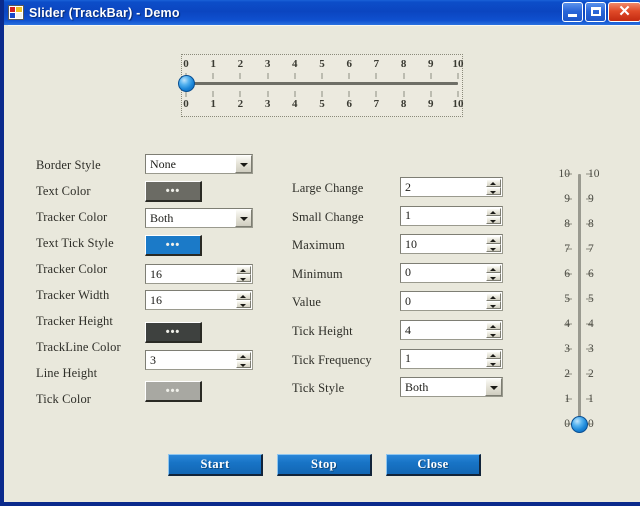 The width and height of the screenshot is (640, 506). Describe the element at coordinates (73, 295) in the screenshot. I see `label-tracker-width: Tracker Width` at that location.